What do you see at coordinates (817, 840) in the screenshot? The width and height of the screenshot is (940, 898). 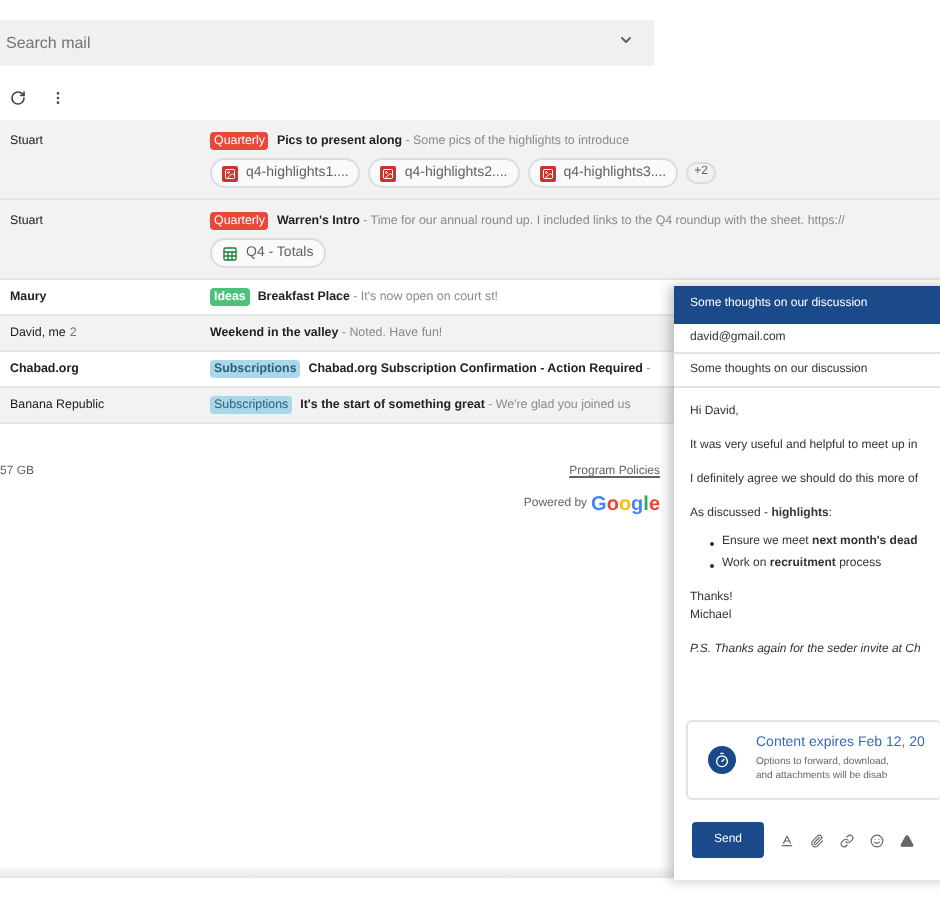 I see `paperclip-icon` at bounding box center [817, 840].